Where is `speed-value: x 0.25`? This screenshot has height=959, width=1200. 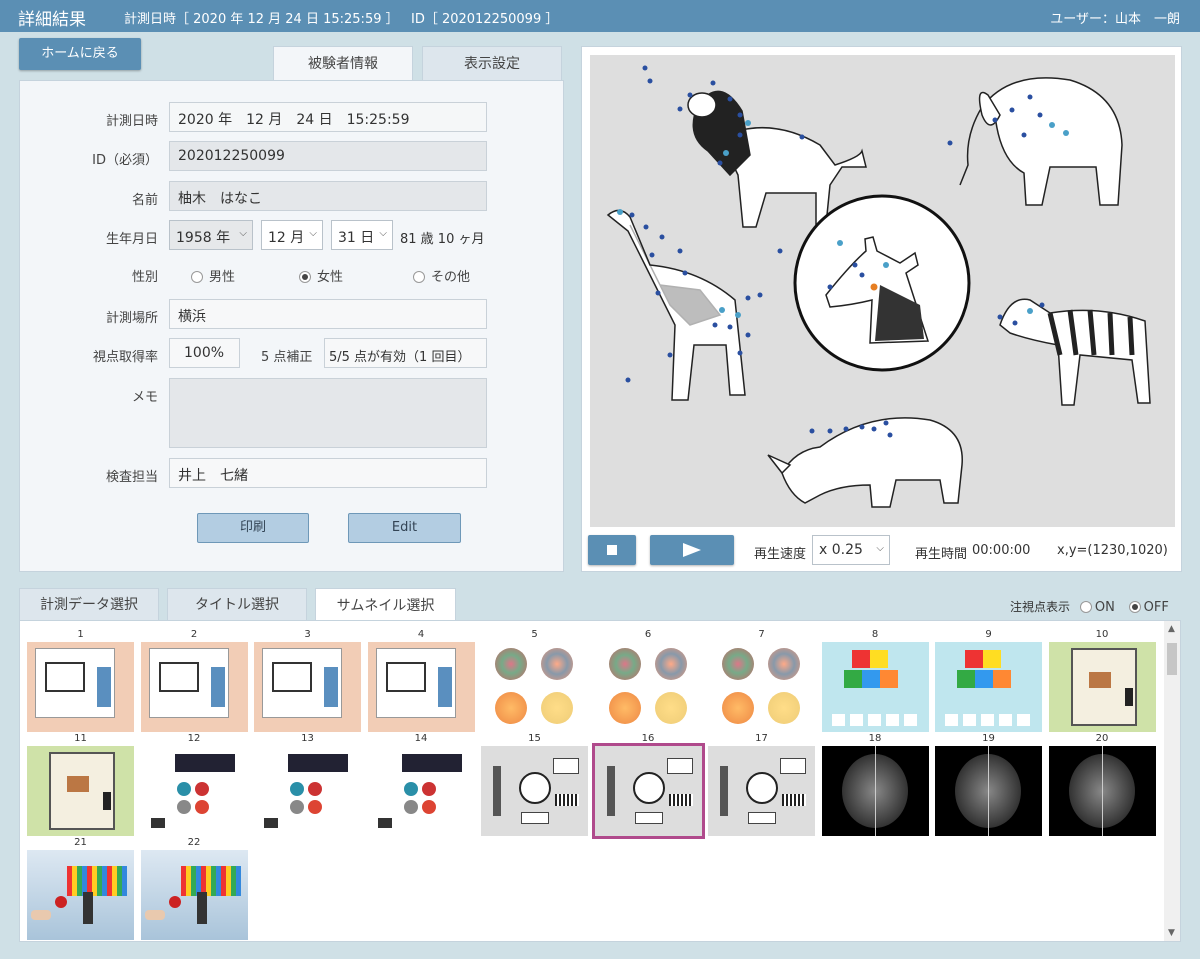 speed-value: x 0.25 is located at coordinates (841, 550).